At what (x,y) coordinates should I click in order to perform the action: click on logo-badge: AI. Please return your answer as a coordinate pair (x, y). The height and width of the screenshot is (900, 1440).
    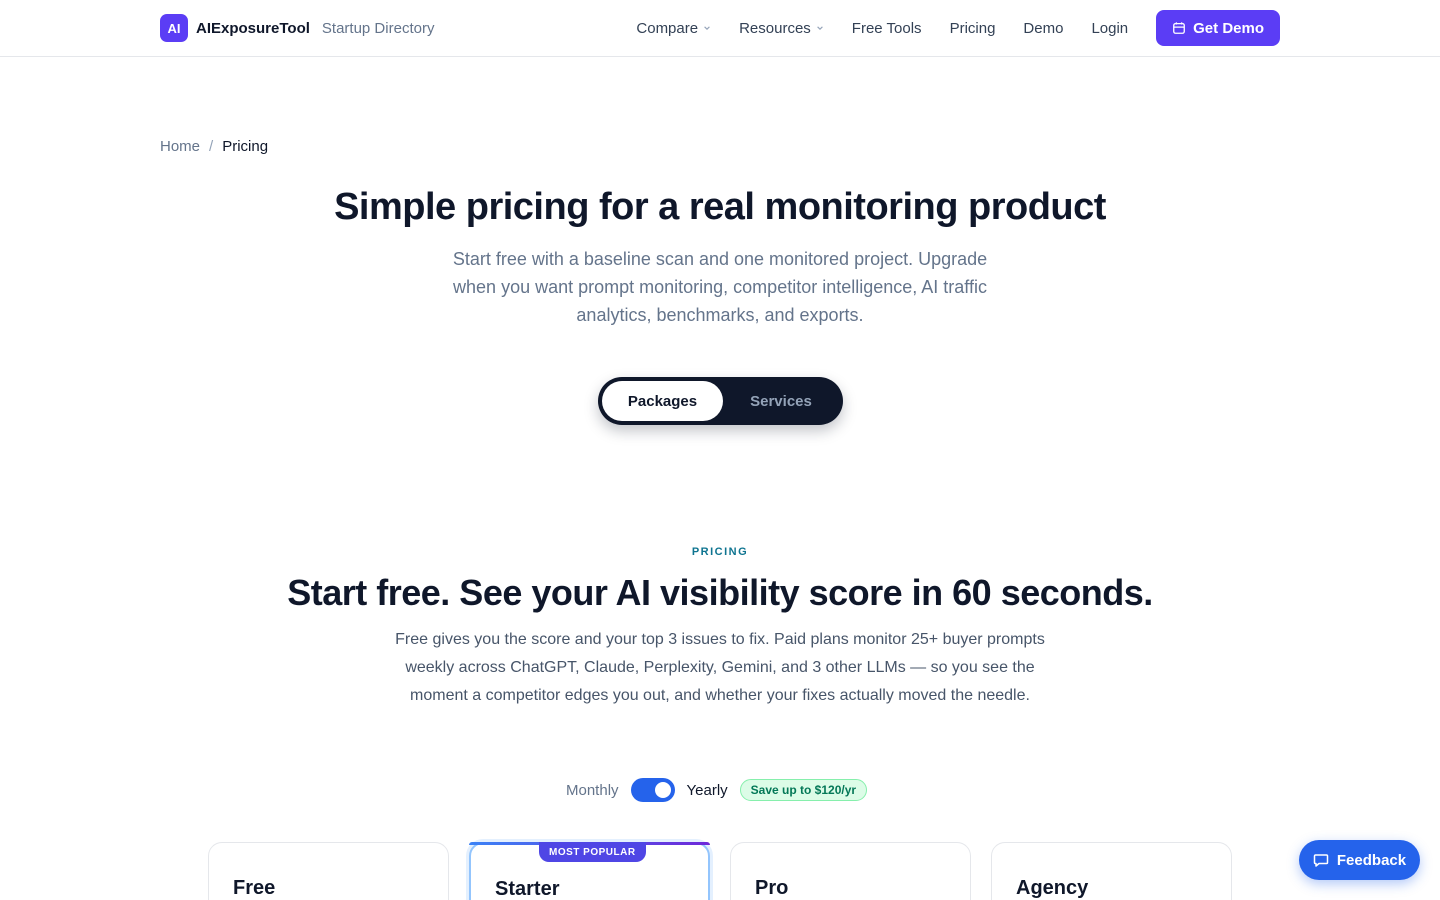
    Looking at the image, I should click on (174, 28).